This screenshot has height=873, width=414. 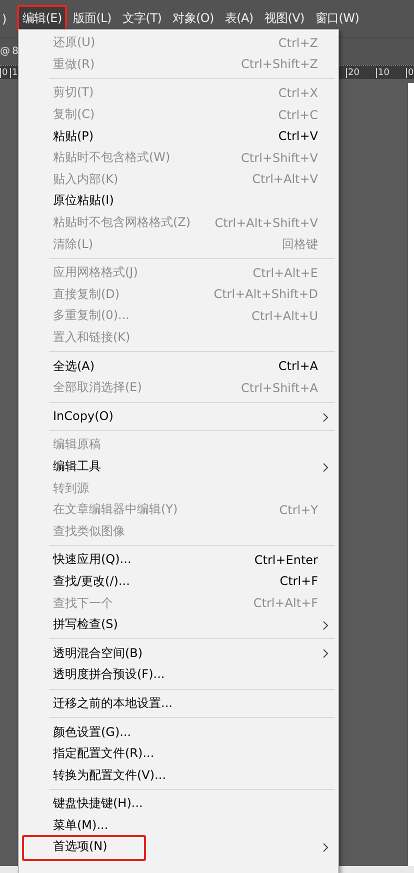 What do you see at coordinates (178, 581) in the screenshot?
I see `menu-item: 查找/更改(/)... Ctrl+F` at bounding box center [178, 581].